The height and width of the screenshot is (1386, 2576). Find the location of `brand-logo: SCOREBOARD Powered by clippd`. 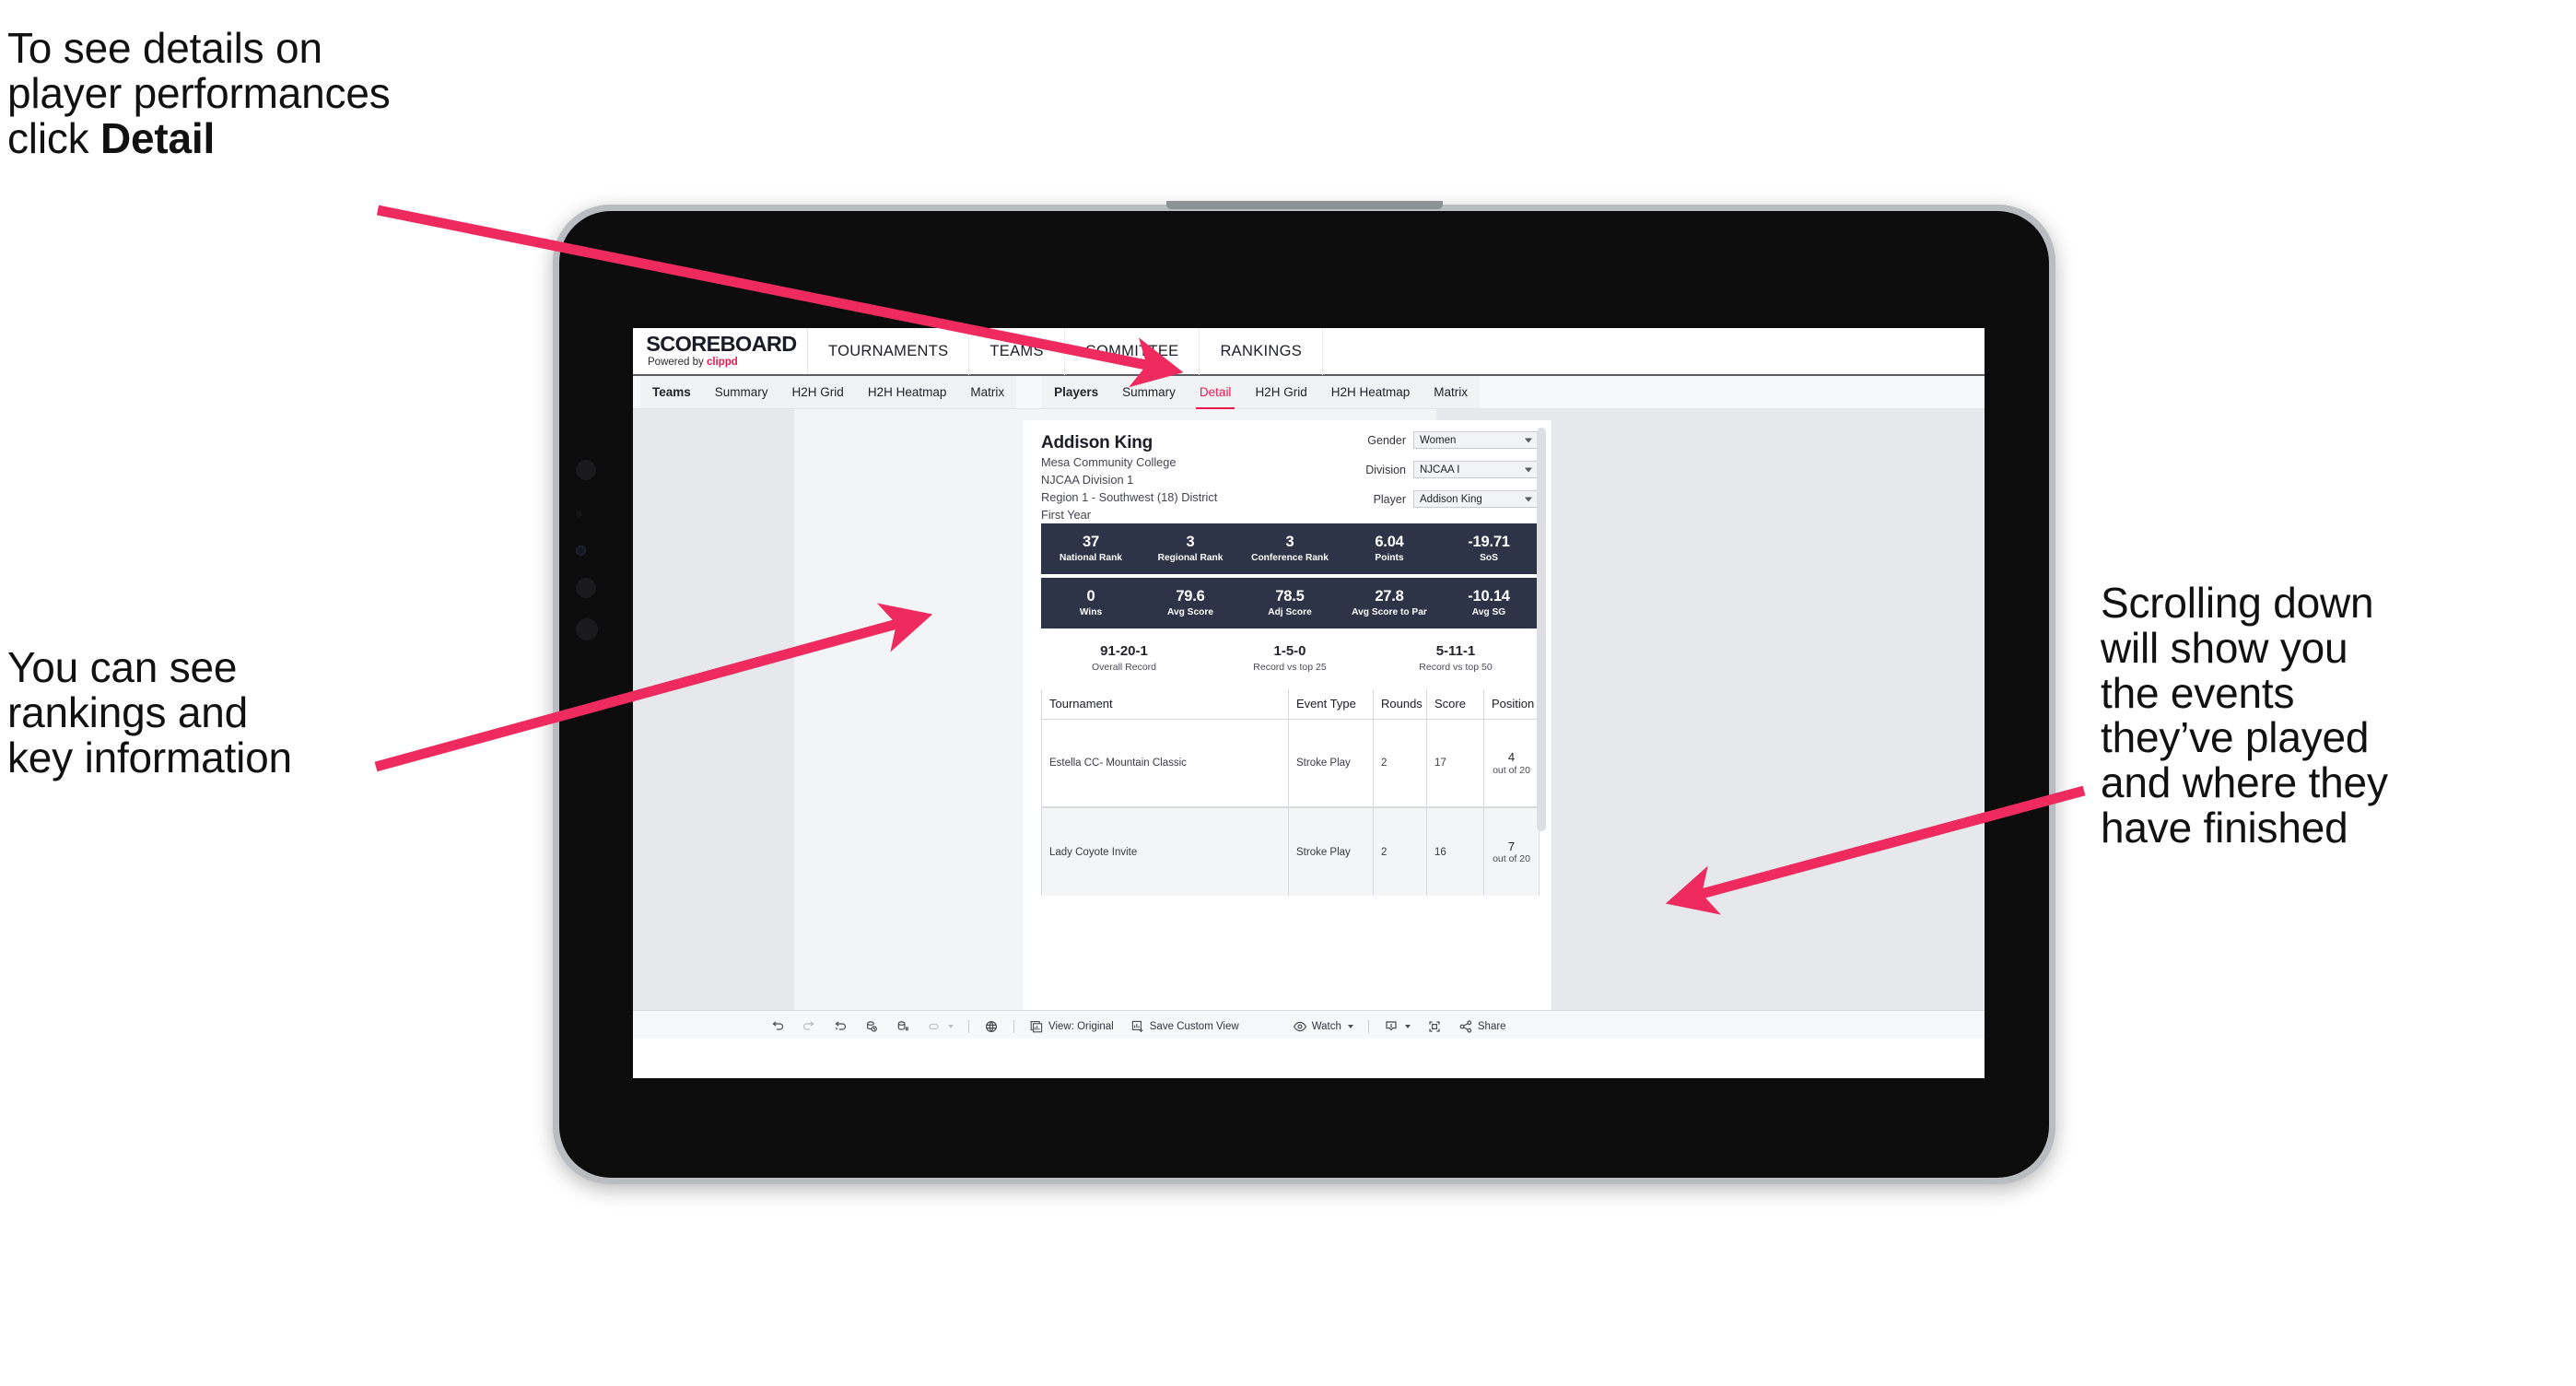

brand-logo: SCOREBOARD Powered by clippd is located at coordinates (720, 351).